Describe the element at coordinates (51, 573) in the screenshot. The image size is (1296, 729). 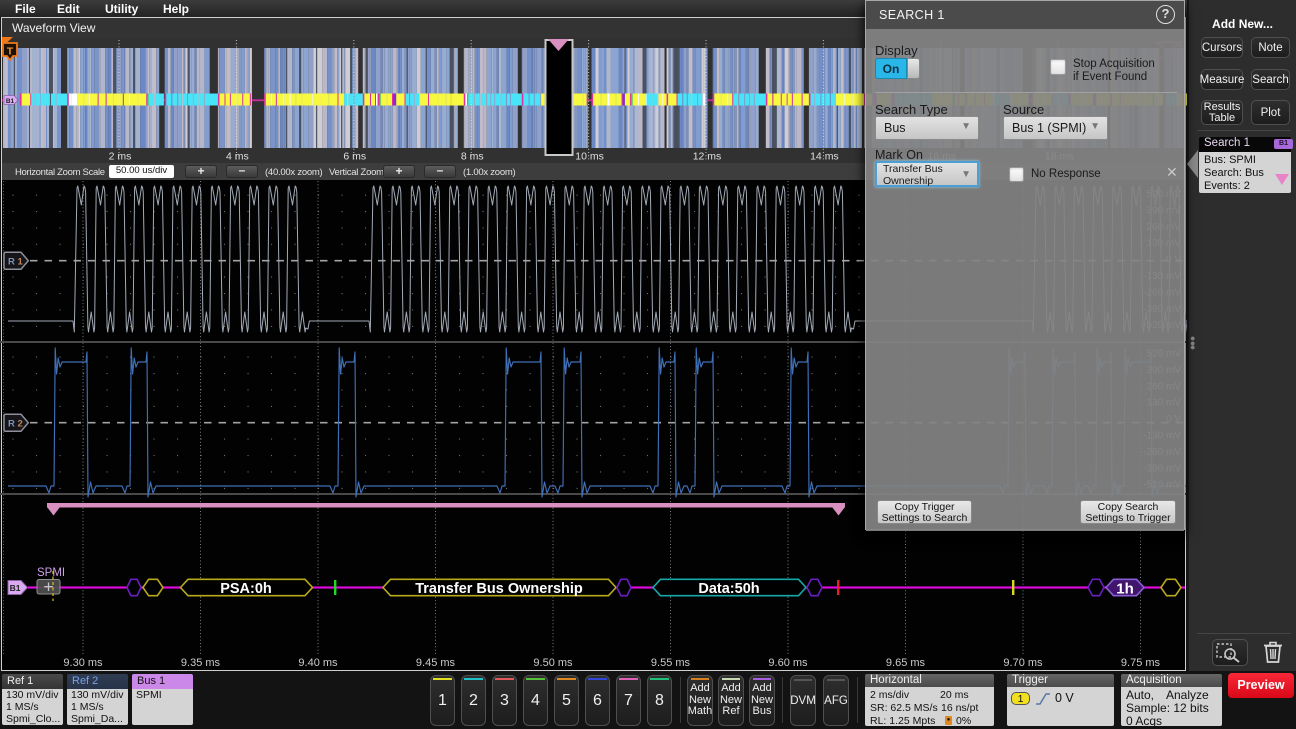
I see `svg-text: SPMI` at that location.